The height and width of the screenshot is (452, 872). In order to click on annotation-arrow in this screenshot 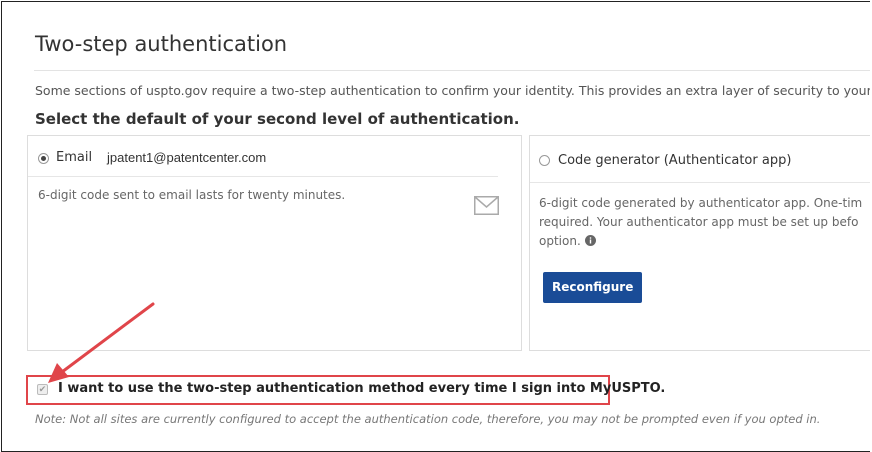, I will do `click(101, 342)`.